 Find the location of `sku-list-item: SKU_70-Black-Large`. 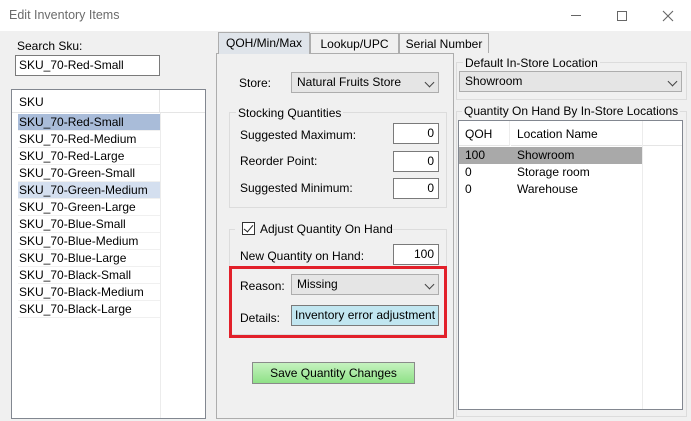

sku-list-item: SKU_70-Black-Large is located at coordinates (89, 309).